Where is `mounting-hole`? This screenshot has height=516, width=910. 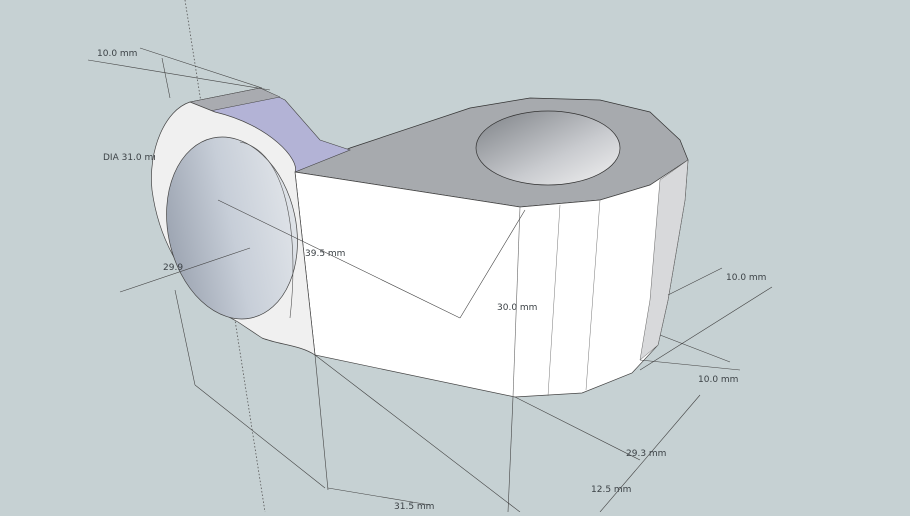 mounting-hole is located at coordinates (548, 148).